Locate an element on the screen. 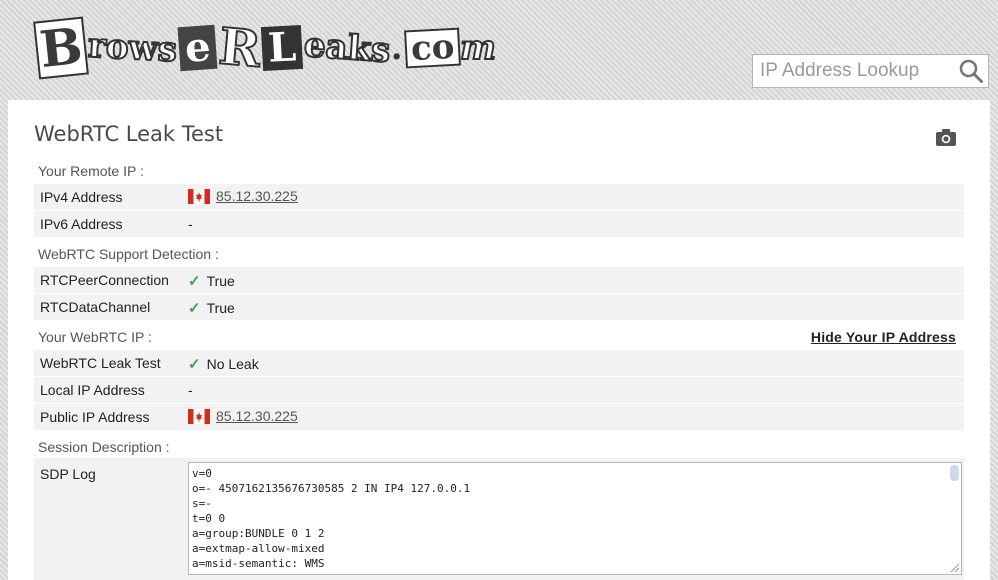 This screenshot has width=998, height=580. page-title: WebRTC Leak Test is located at coordinates (129, 134).